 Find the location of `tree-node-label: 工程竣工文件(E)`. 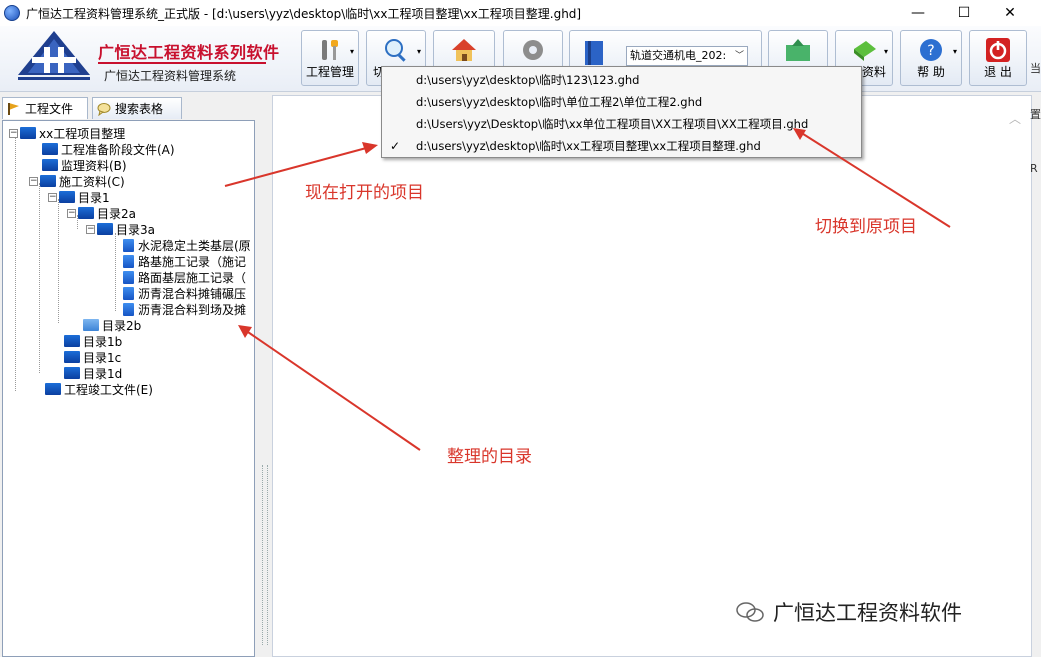

tree-node-label: 工程竣工文件(E) is located at coordinates (108, 389).